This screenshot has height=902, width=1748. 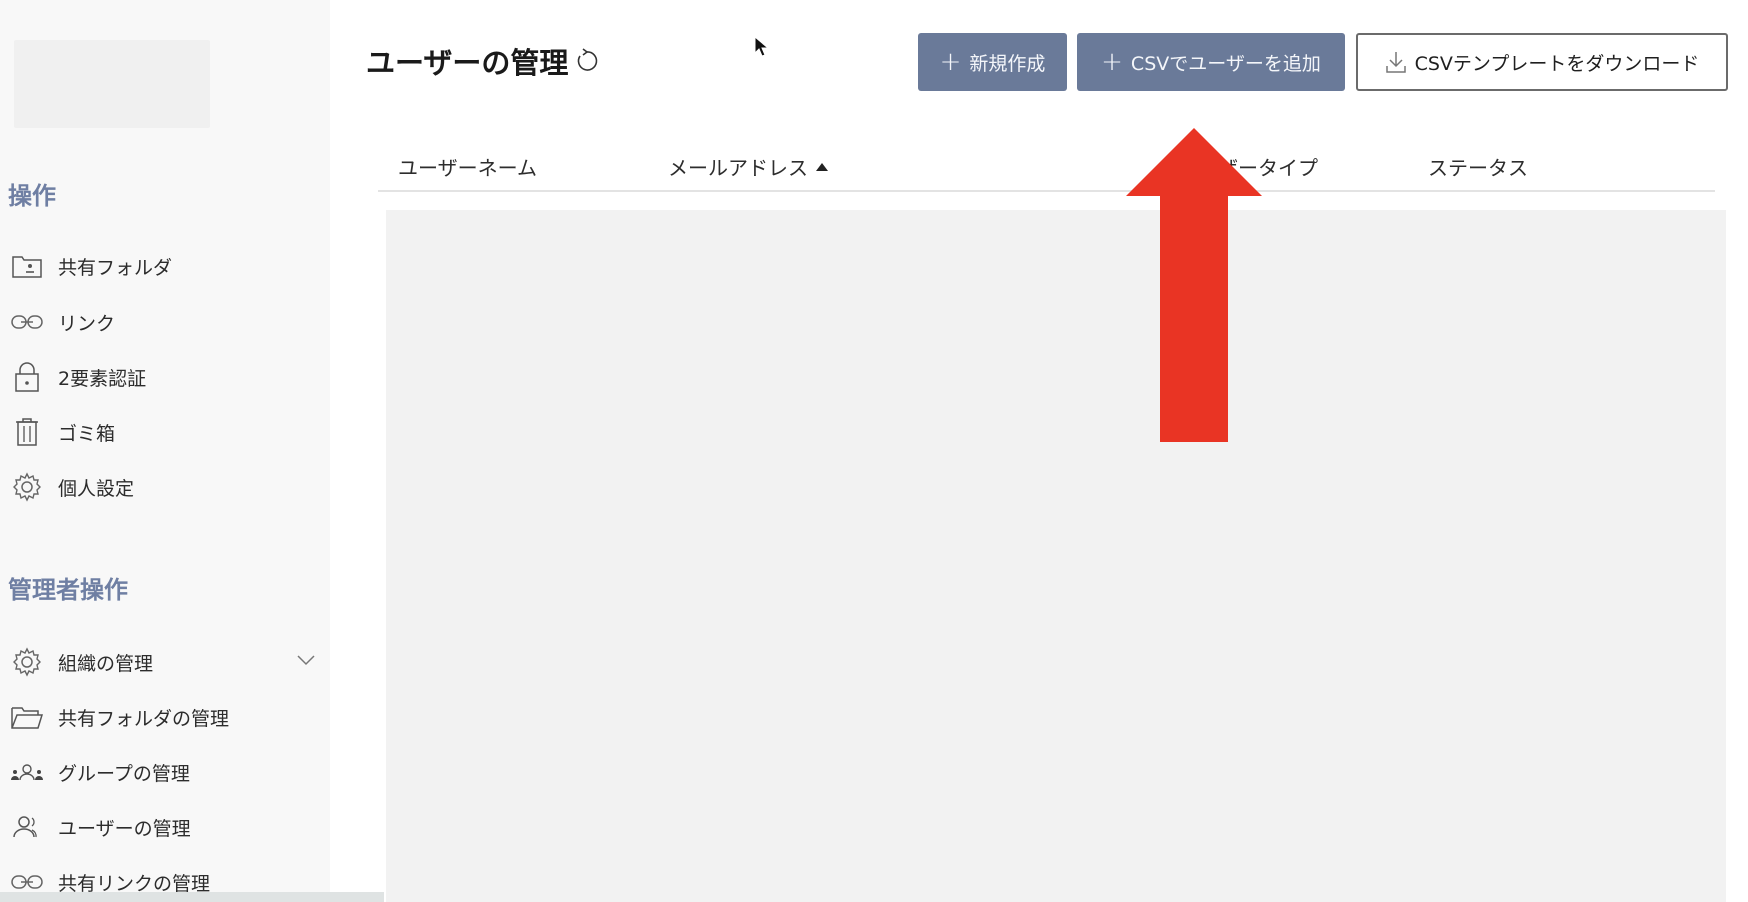 What do you see at coordinates (27, 322) in the screenshot?
I see `link-icon` at bounding box center [27, 322].